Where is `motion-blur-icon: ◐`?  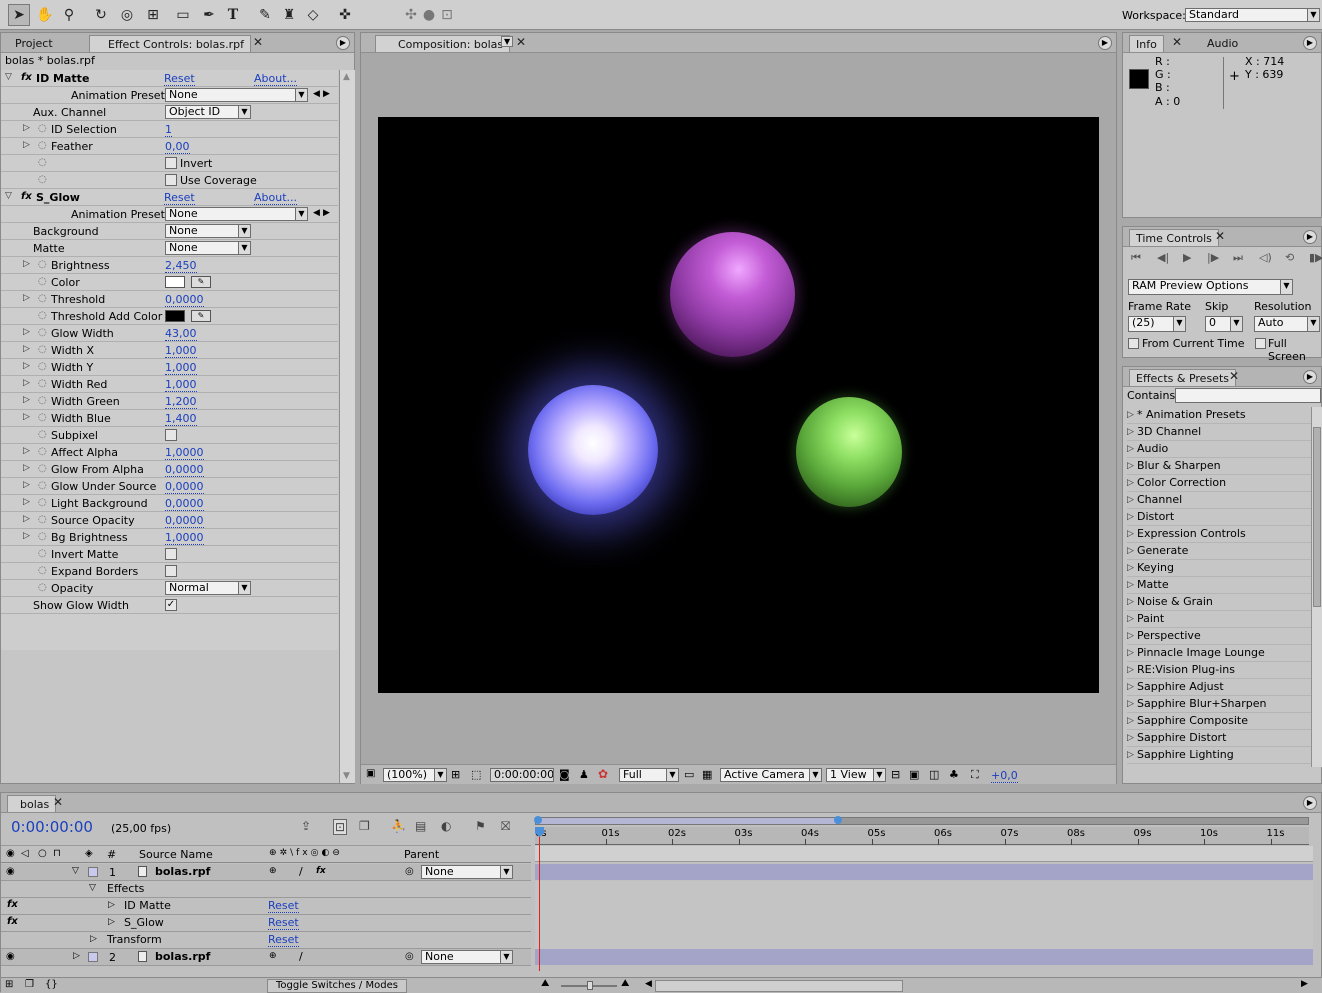 motion-blur-icon: ◐ is located at coordinates (446, 826).